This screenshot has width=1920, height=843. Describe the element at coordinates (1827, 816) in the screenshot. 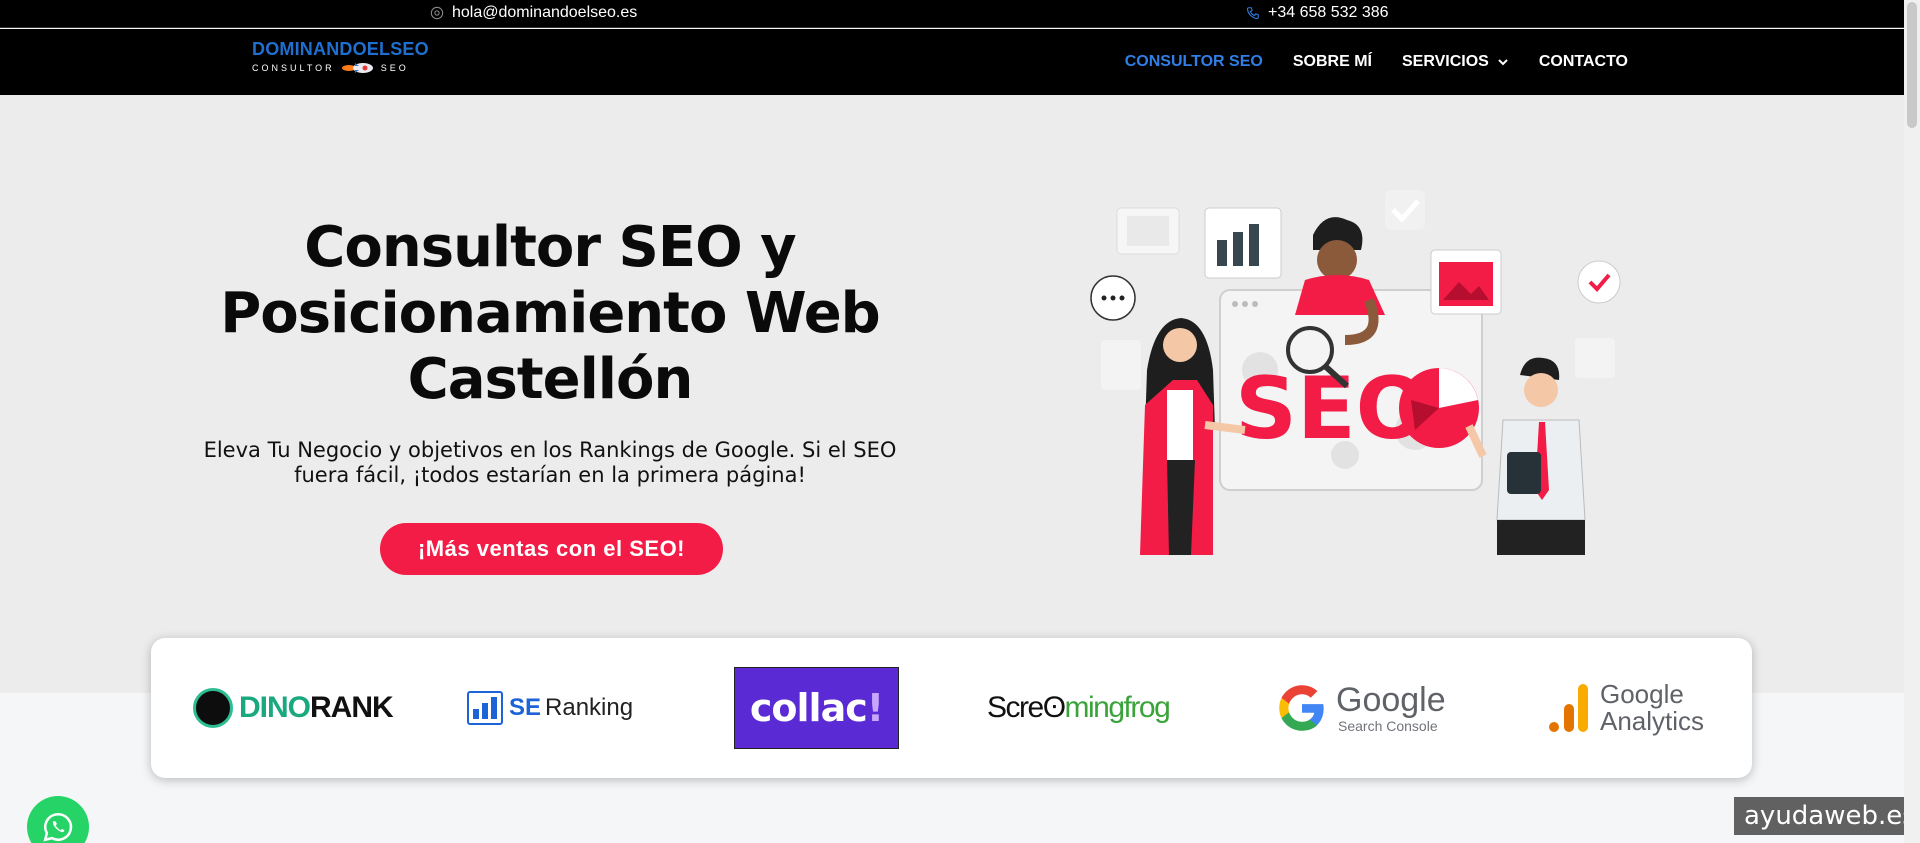

I see `watermark-label: ayudaweb.es` at that location.